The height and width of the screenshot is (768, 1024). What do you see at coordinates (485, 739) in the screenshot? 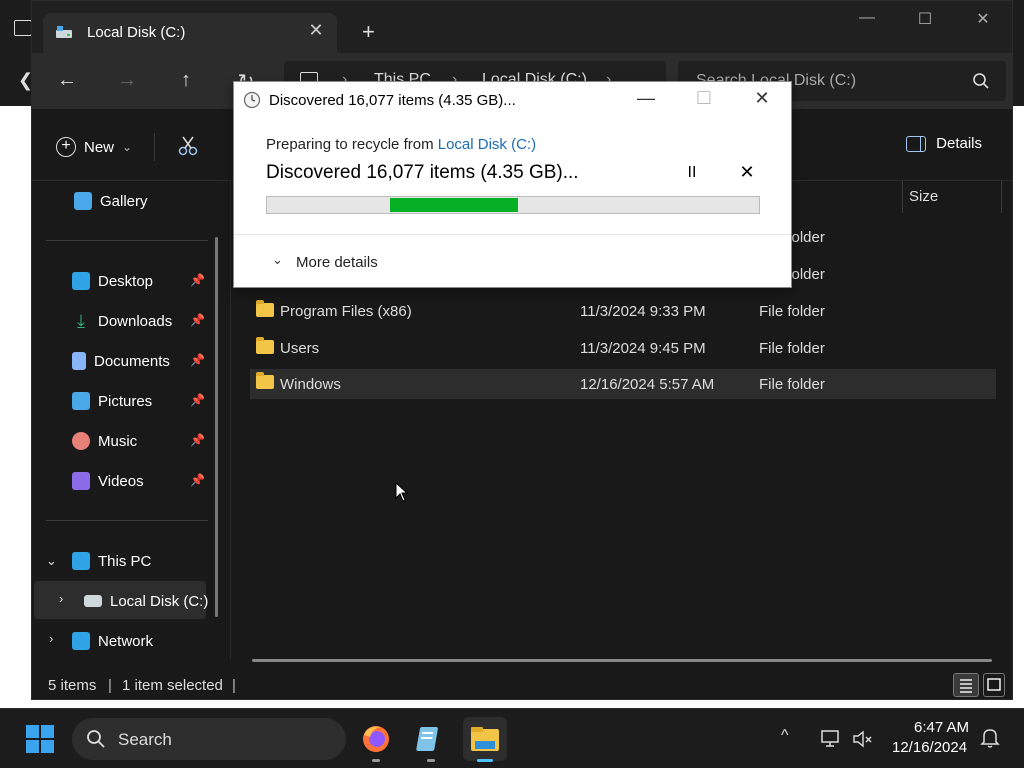
I see `file-explorer-icon` at bounding box center [485, 739].